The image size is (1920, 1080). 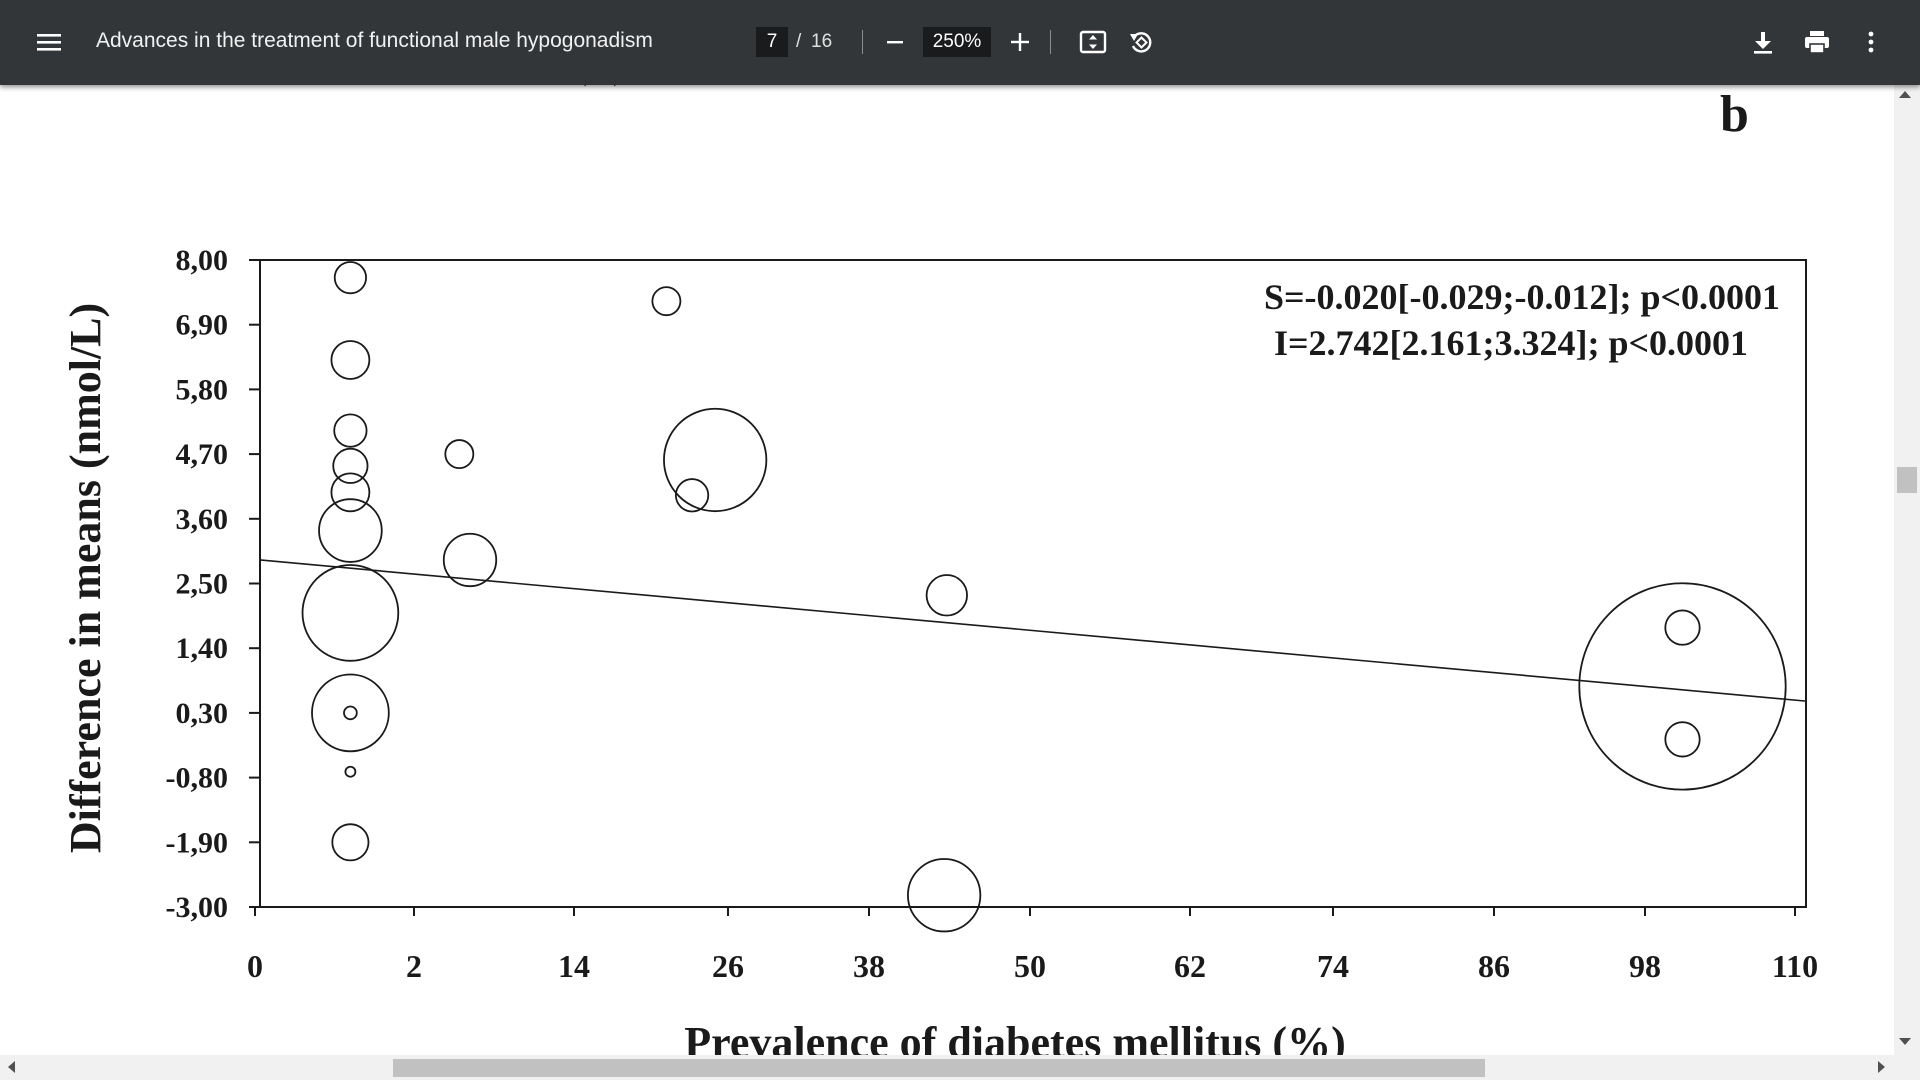 What do you see at coordinates (414, 966) in the screenshot?
I see `x-tick-label: 2` at bounding box center [414, 966].